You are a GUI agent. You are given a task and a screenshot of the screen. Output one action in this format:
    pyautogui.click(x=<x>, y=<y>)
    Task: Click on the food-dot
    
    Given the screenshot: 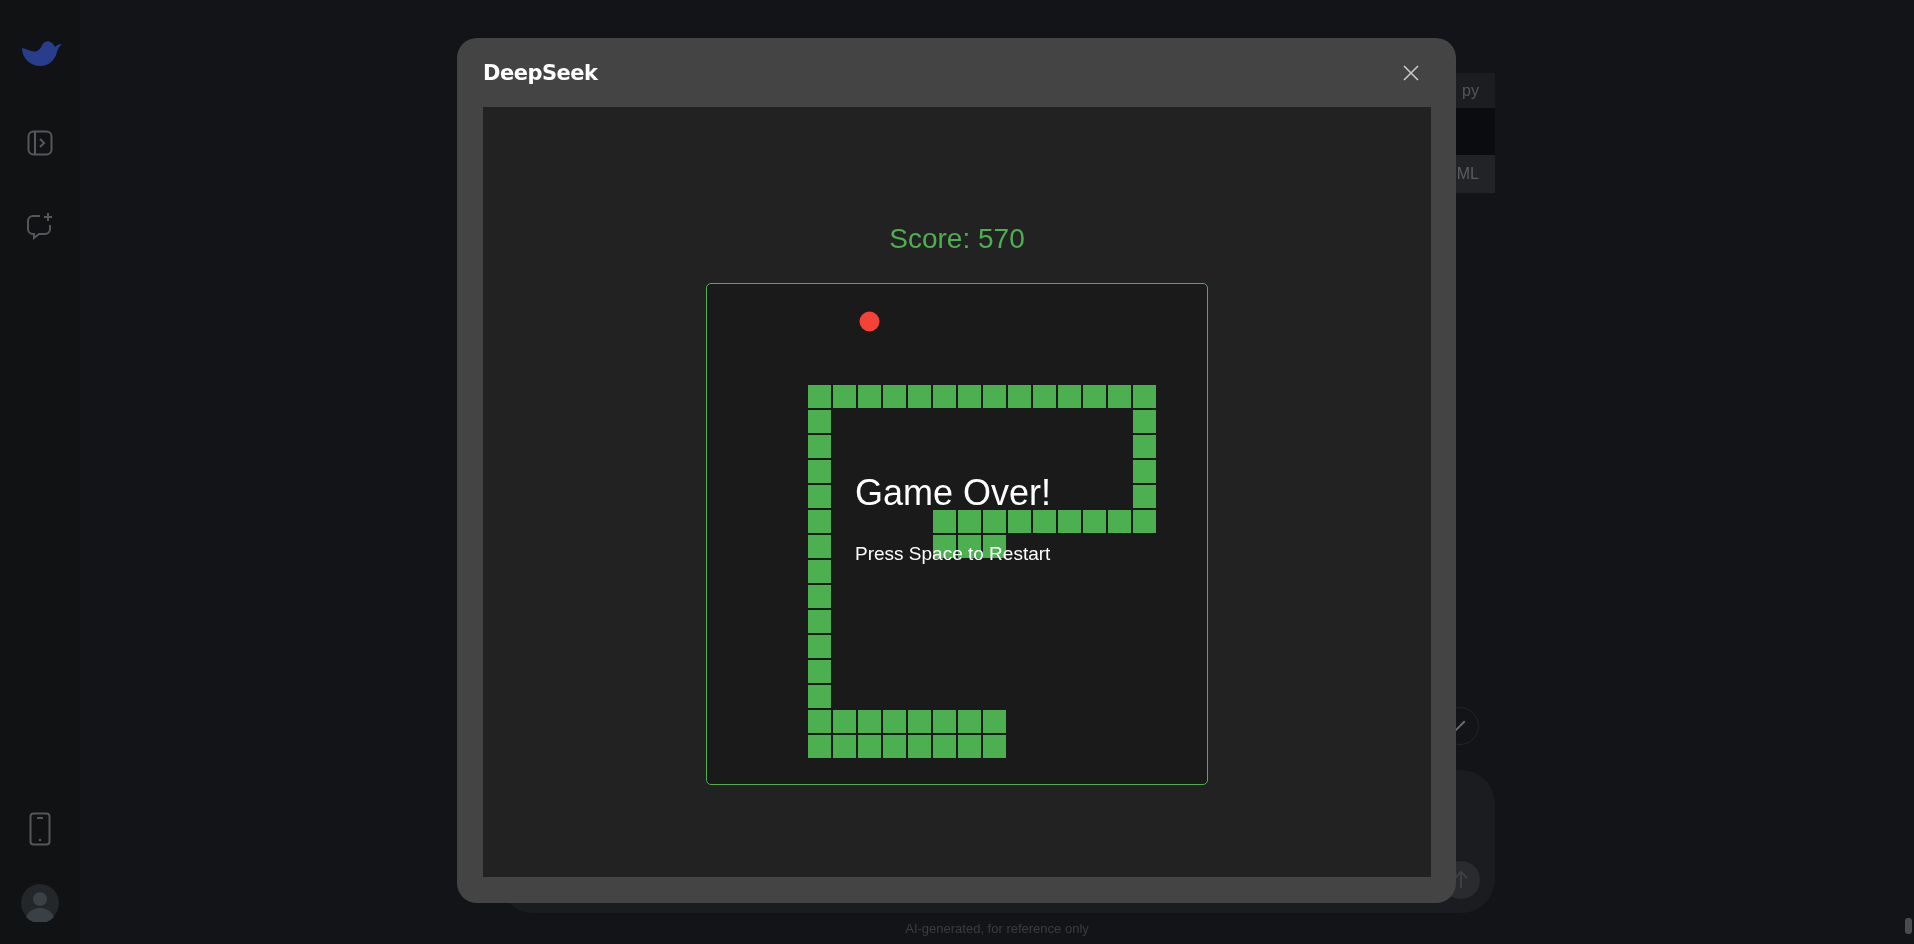 What is the action you would take?
    pyautogui.click(x=869, y=321)
    